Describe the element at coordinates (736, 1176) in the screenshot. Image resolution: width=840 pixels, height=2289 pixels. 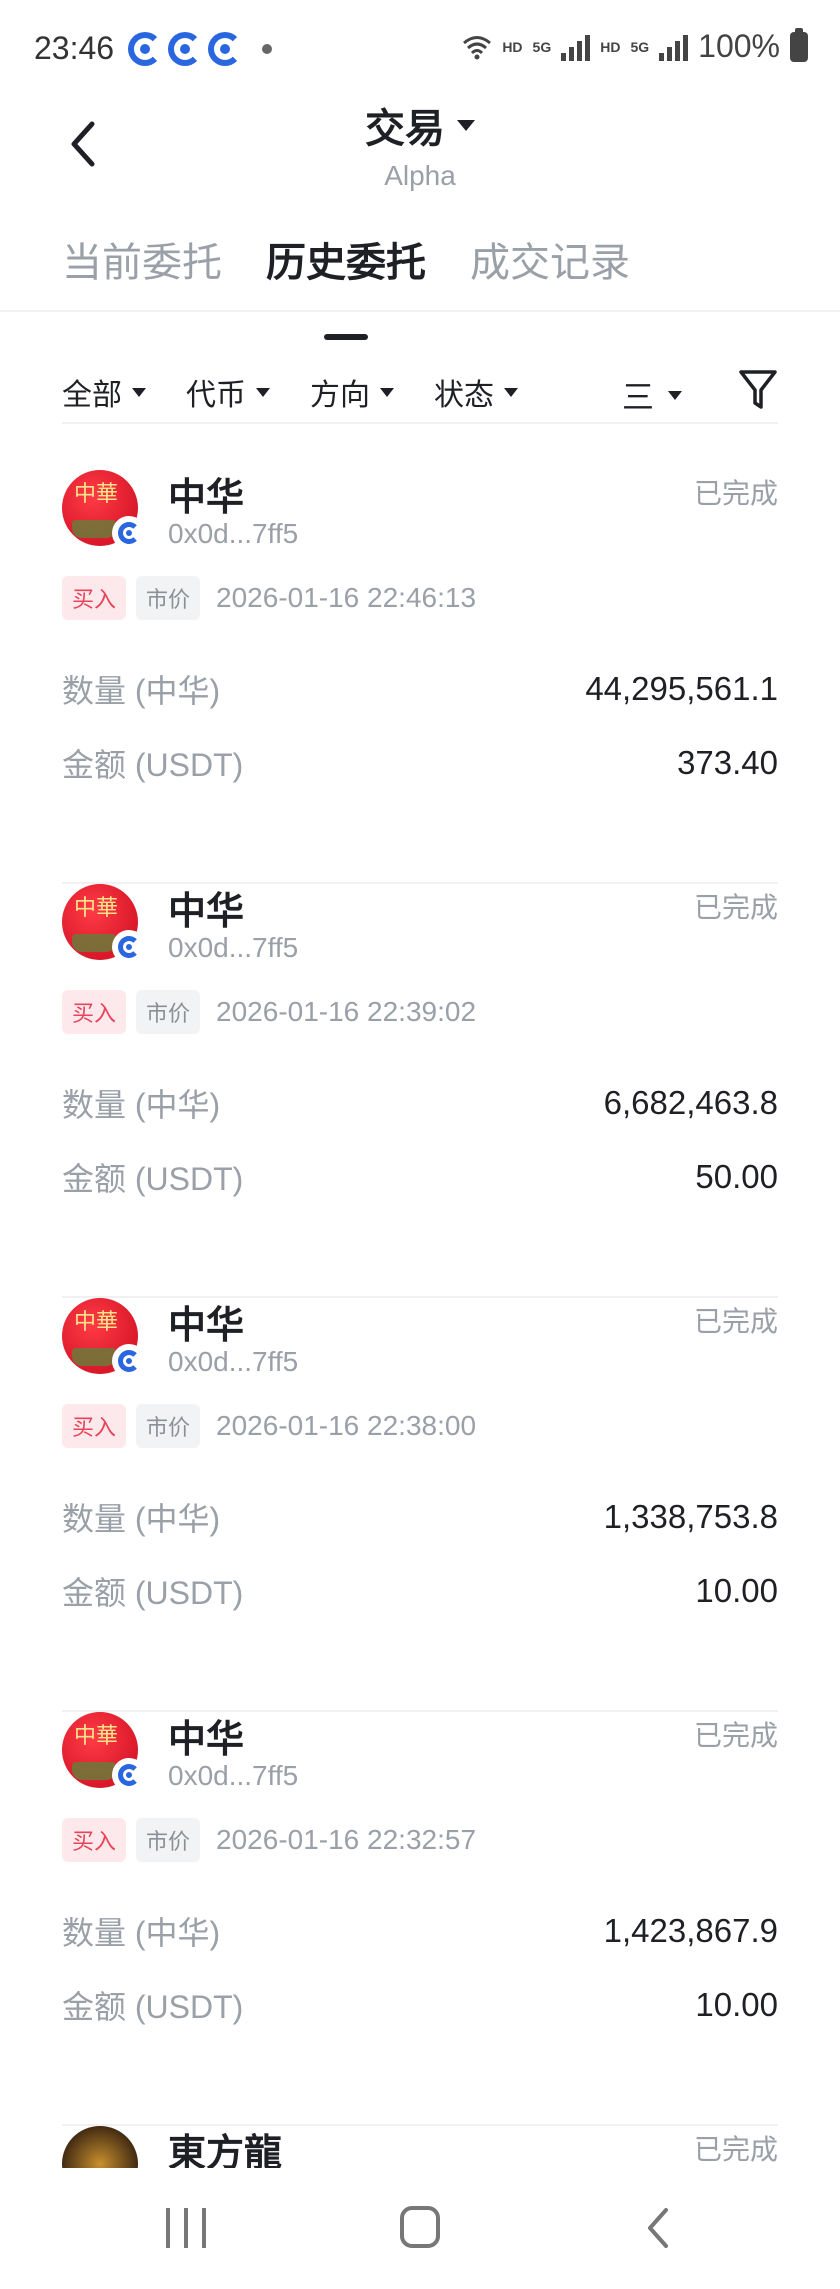
I see `amount-value: 50.00` at that location.